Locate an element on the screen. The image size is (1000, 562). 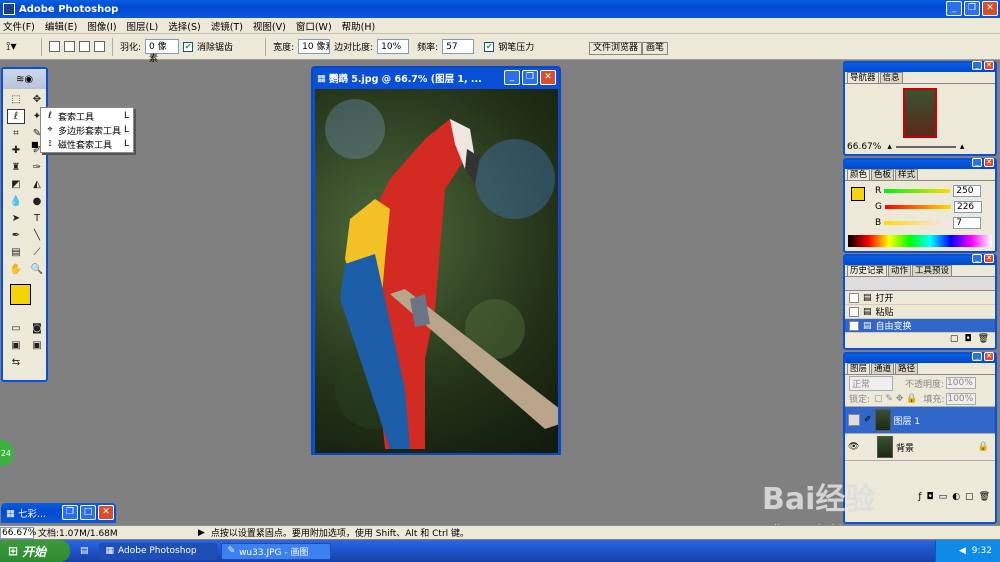
minimized-document-window: ▦ 七彩... ❐ □ ✕ is located at coordinates (58, 513).